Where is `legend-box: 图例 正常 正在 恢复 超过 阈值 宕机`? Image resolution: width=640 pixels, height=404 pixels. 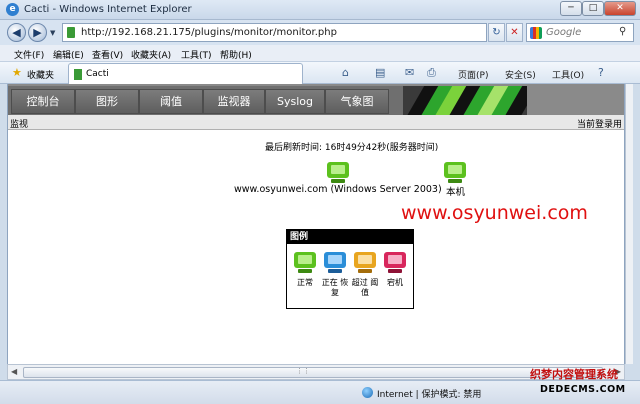
legend-box: 图例 正常 正在 恢复 超过 阈值 宕机 is located at coordinates (350, 269).